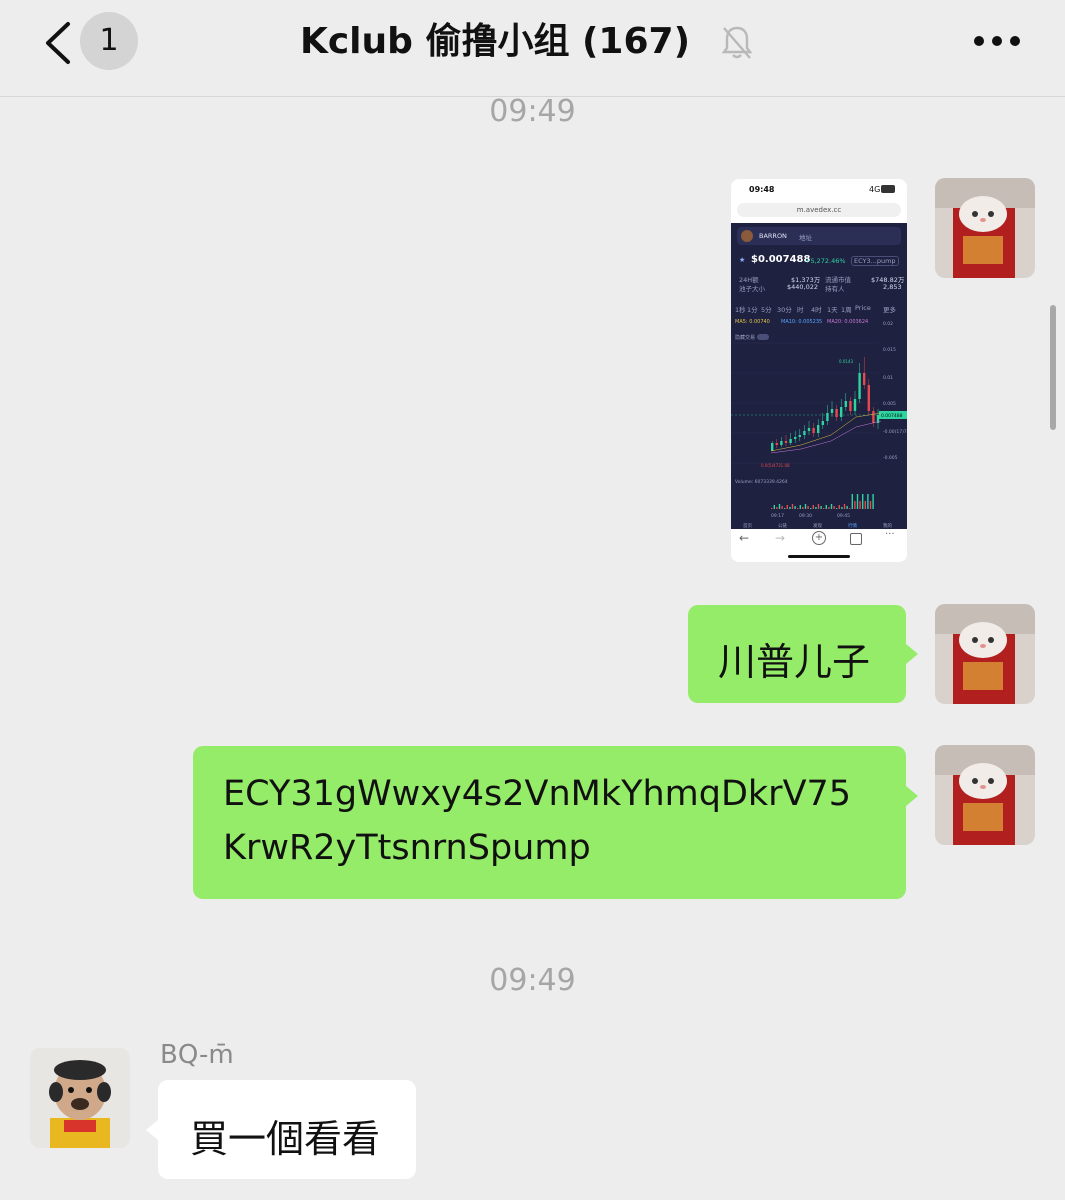 This screenshot has width=1065, height=1200. I want to click on message-bubble: 買一個看看, so click(287, 1129).